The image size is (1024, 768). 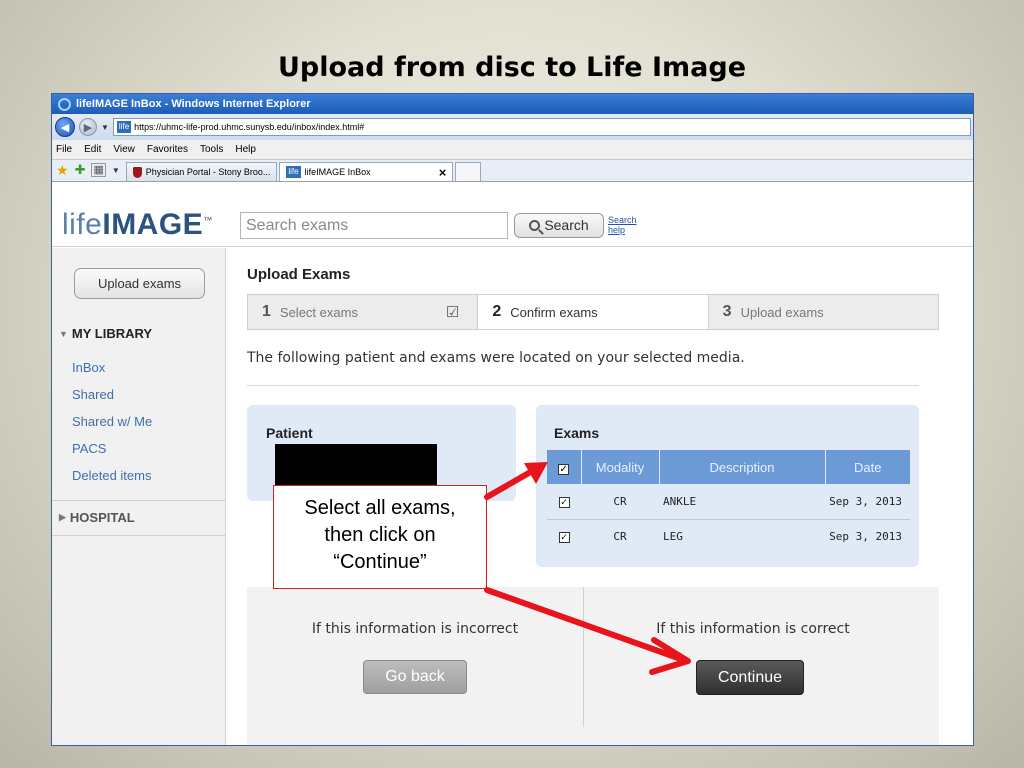 I want to click on search-help-line2: help, so click(x=617, y=230).